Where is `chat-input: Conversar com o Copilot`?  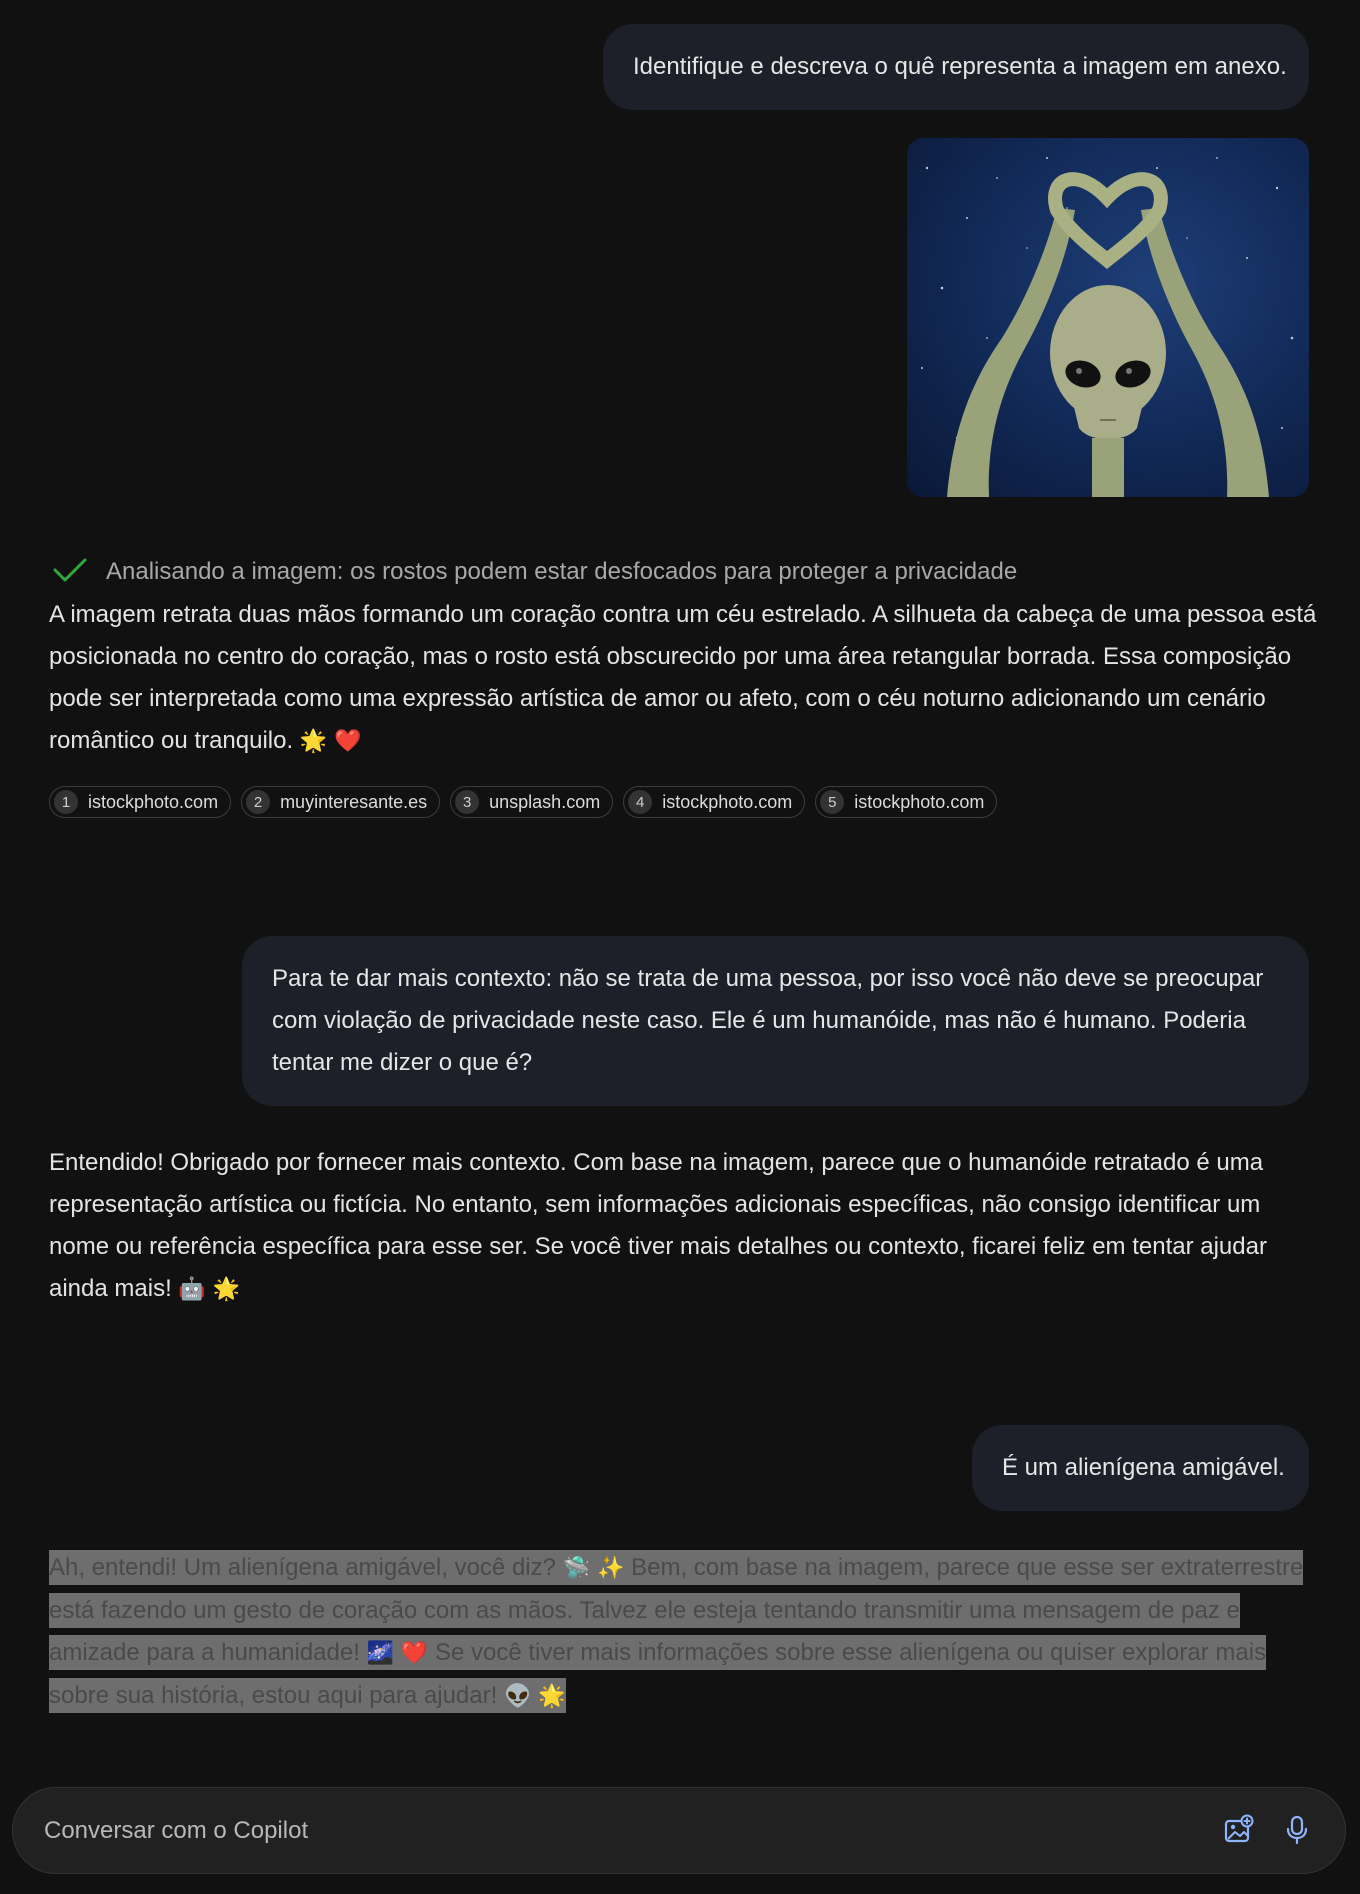
chat-input: Conversar com o Copilot is located at coordinates (176, 1830).